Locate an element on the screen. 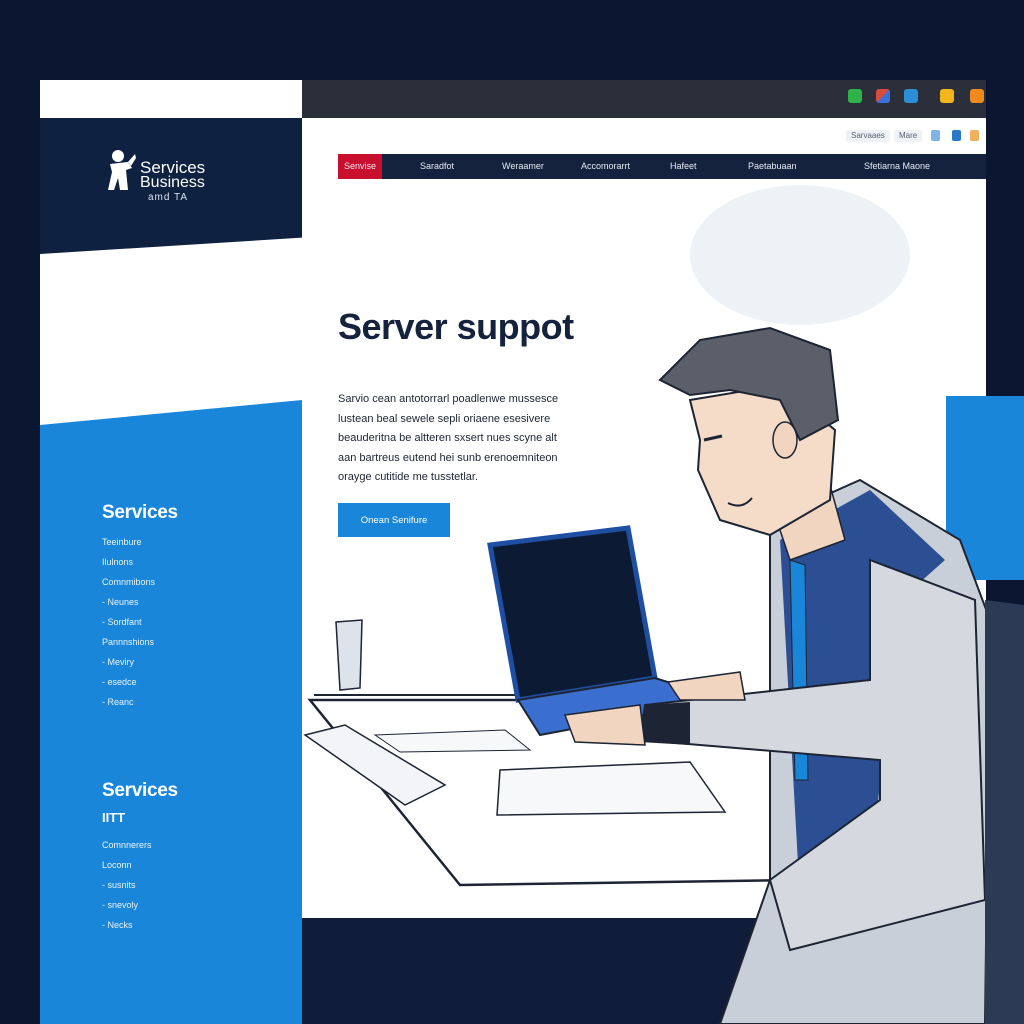  man-ear is located at coordinates (785, 440).